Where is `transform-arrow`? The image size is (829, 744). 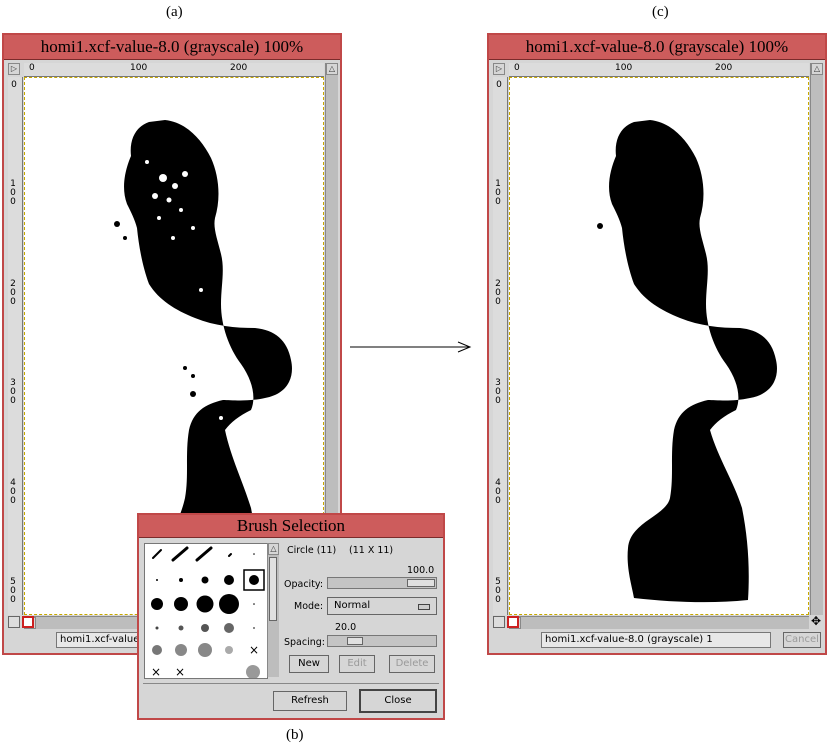 transform-arrow is located at coordinates (411, 347).